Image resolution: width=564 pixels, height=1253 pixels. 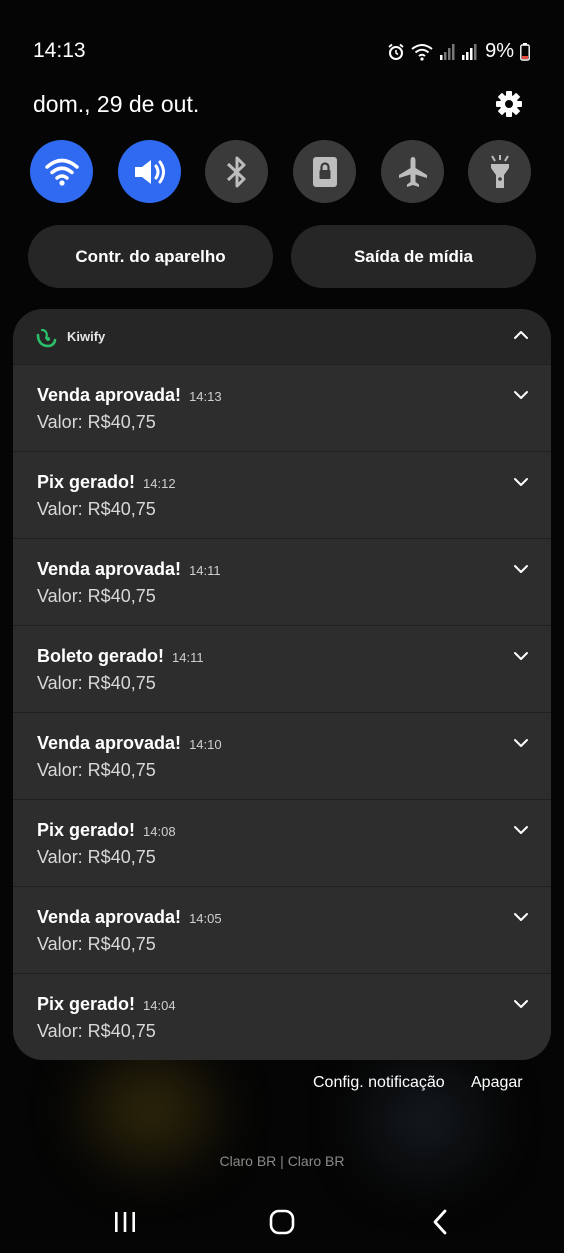 I want to click on home-button, so click(x=282, y=1222).